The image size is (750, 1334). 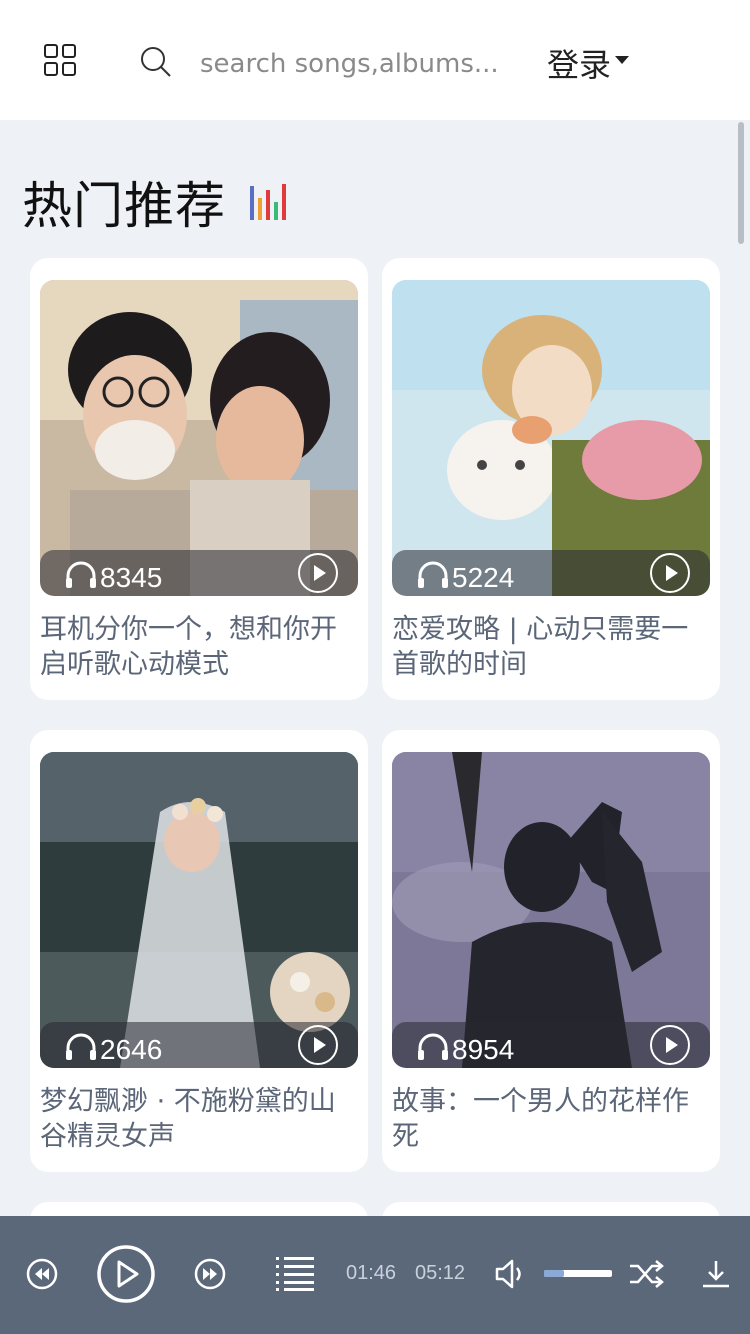 I want to click on cover-overlay: 2646, so click(x=199, y=1045).